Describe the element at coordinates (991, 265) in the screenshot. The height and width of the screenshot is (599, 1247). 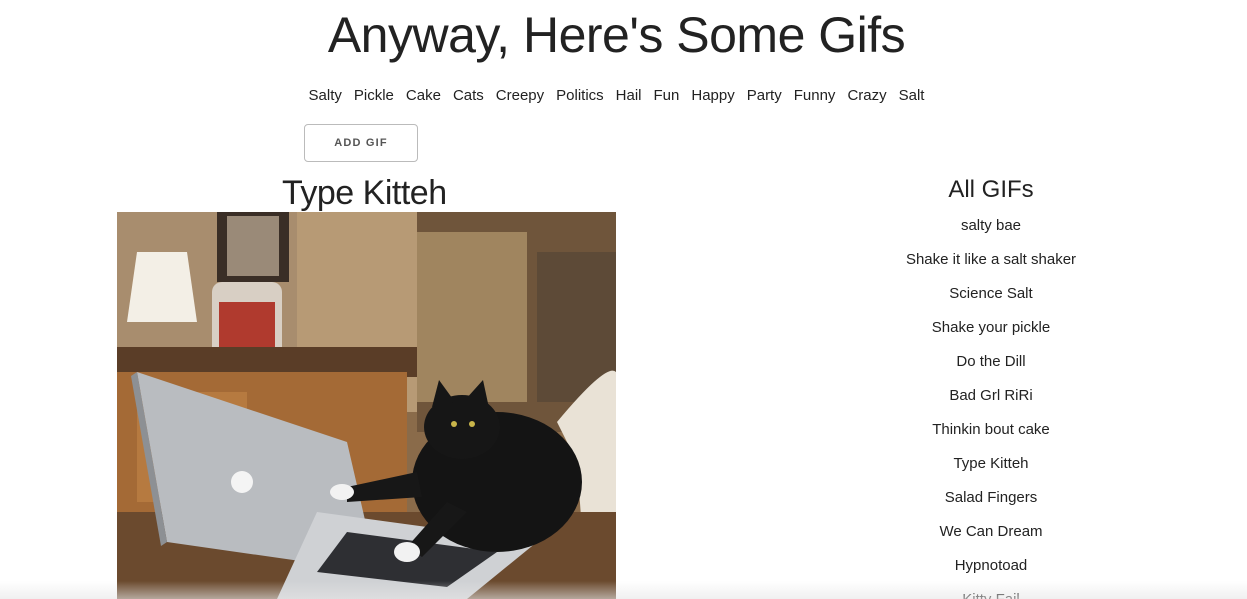
I see `gif-list-item: Shake it like a salt shaker` at that location.